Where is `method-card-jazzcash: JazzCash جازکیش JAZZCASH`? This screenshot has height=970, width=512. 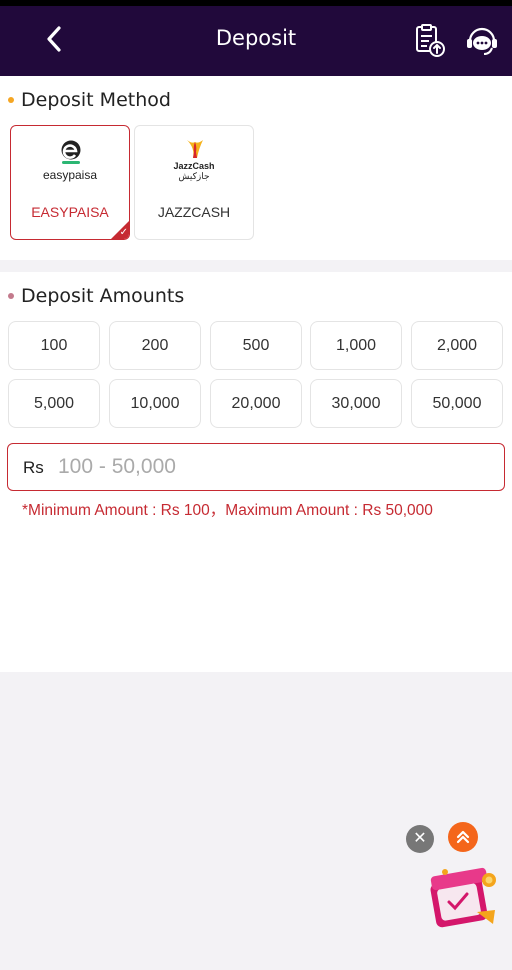 method-card-jazzcash: JazzCash جازکیش JAZZCASH is located at coordinates (194, 182).